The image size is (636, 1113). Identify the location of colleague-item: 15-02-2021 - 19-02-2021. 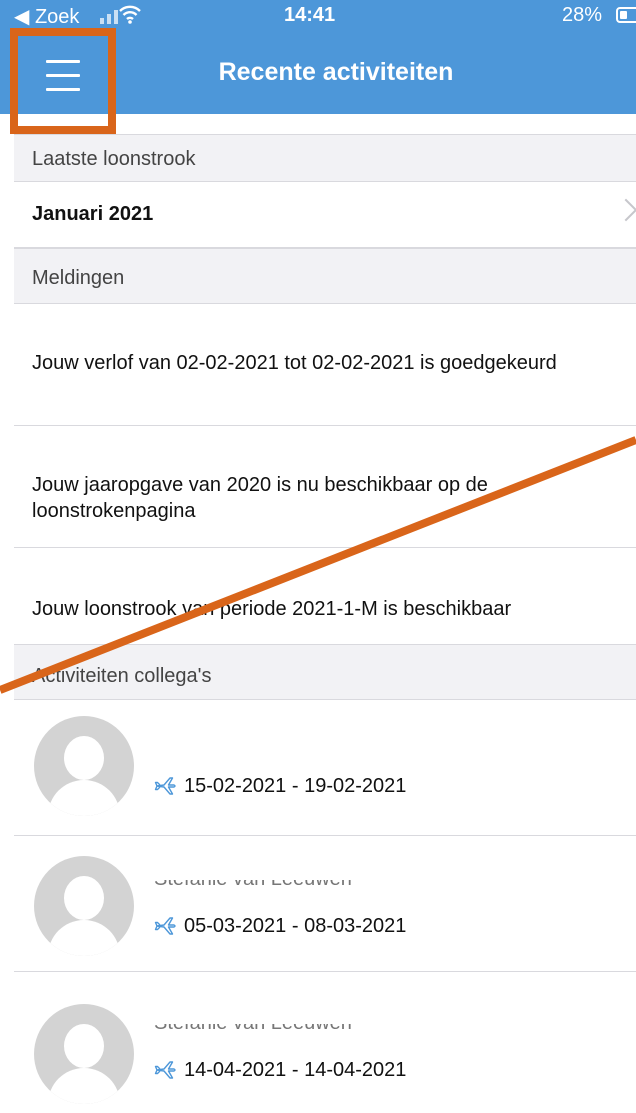
(325, 768).